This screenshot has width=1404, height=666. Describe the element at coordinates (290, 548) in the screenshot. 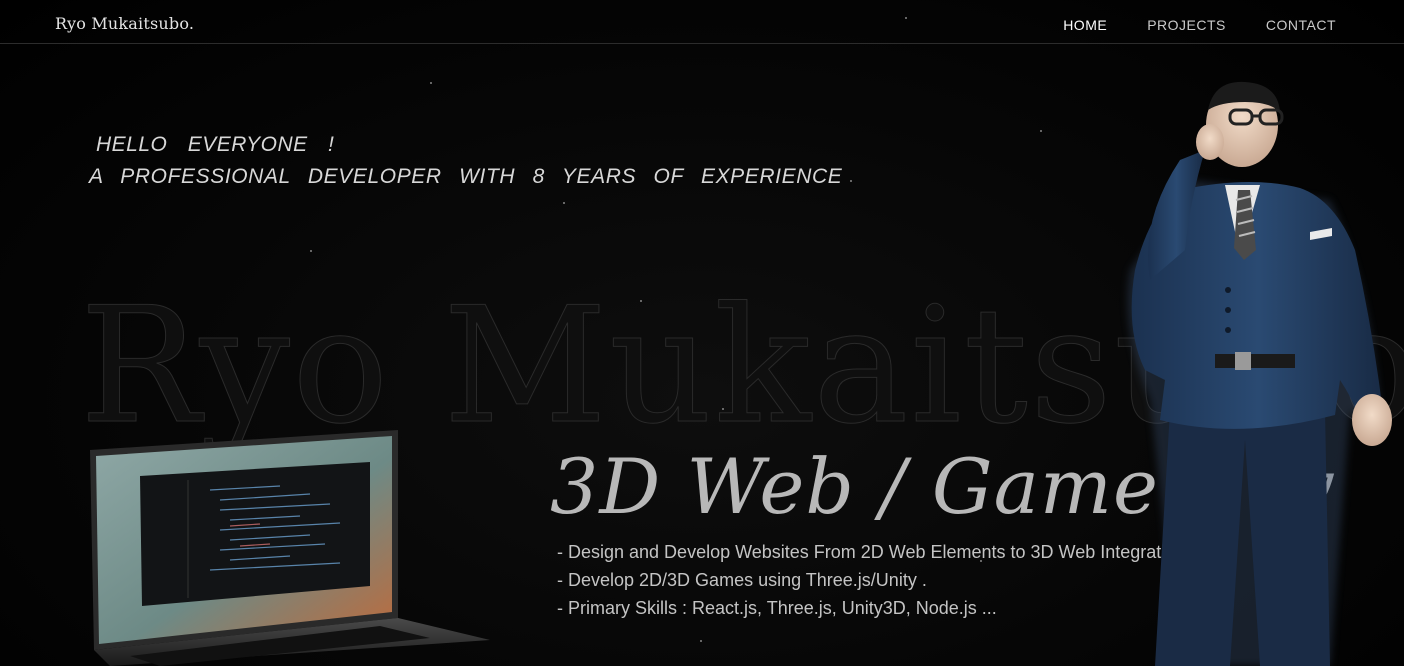

I see `laptop-illustration` at that location.